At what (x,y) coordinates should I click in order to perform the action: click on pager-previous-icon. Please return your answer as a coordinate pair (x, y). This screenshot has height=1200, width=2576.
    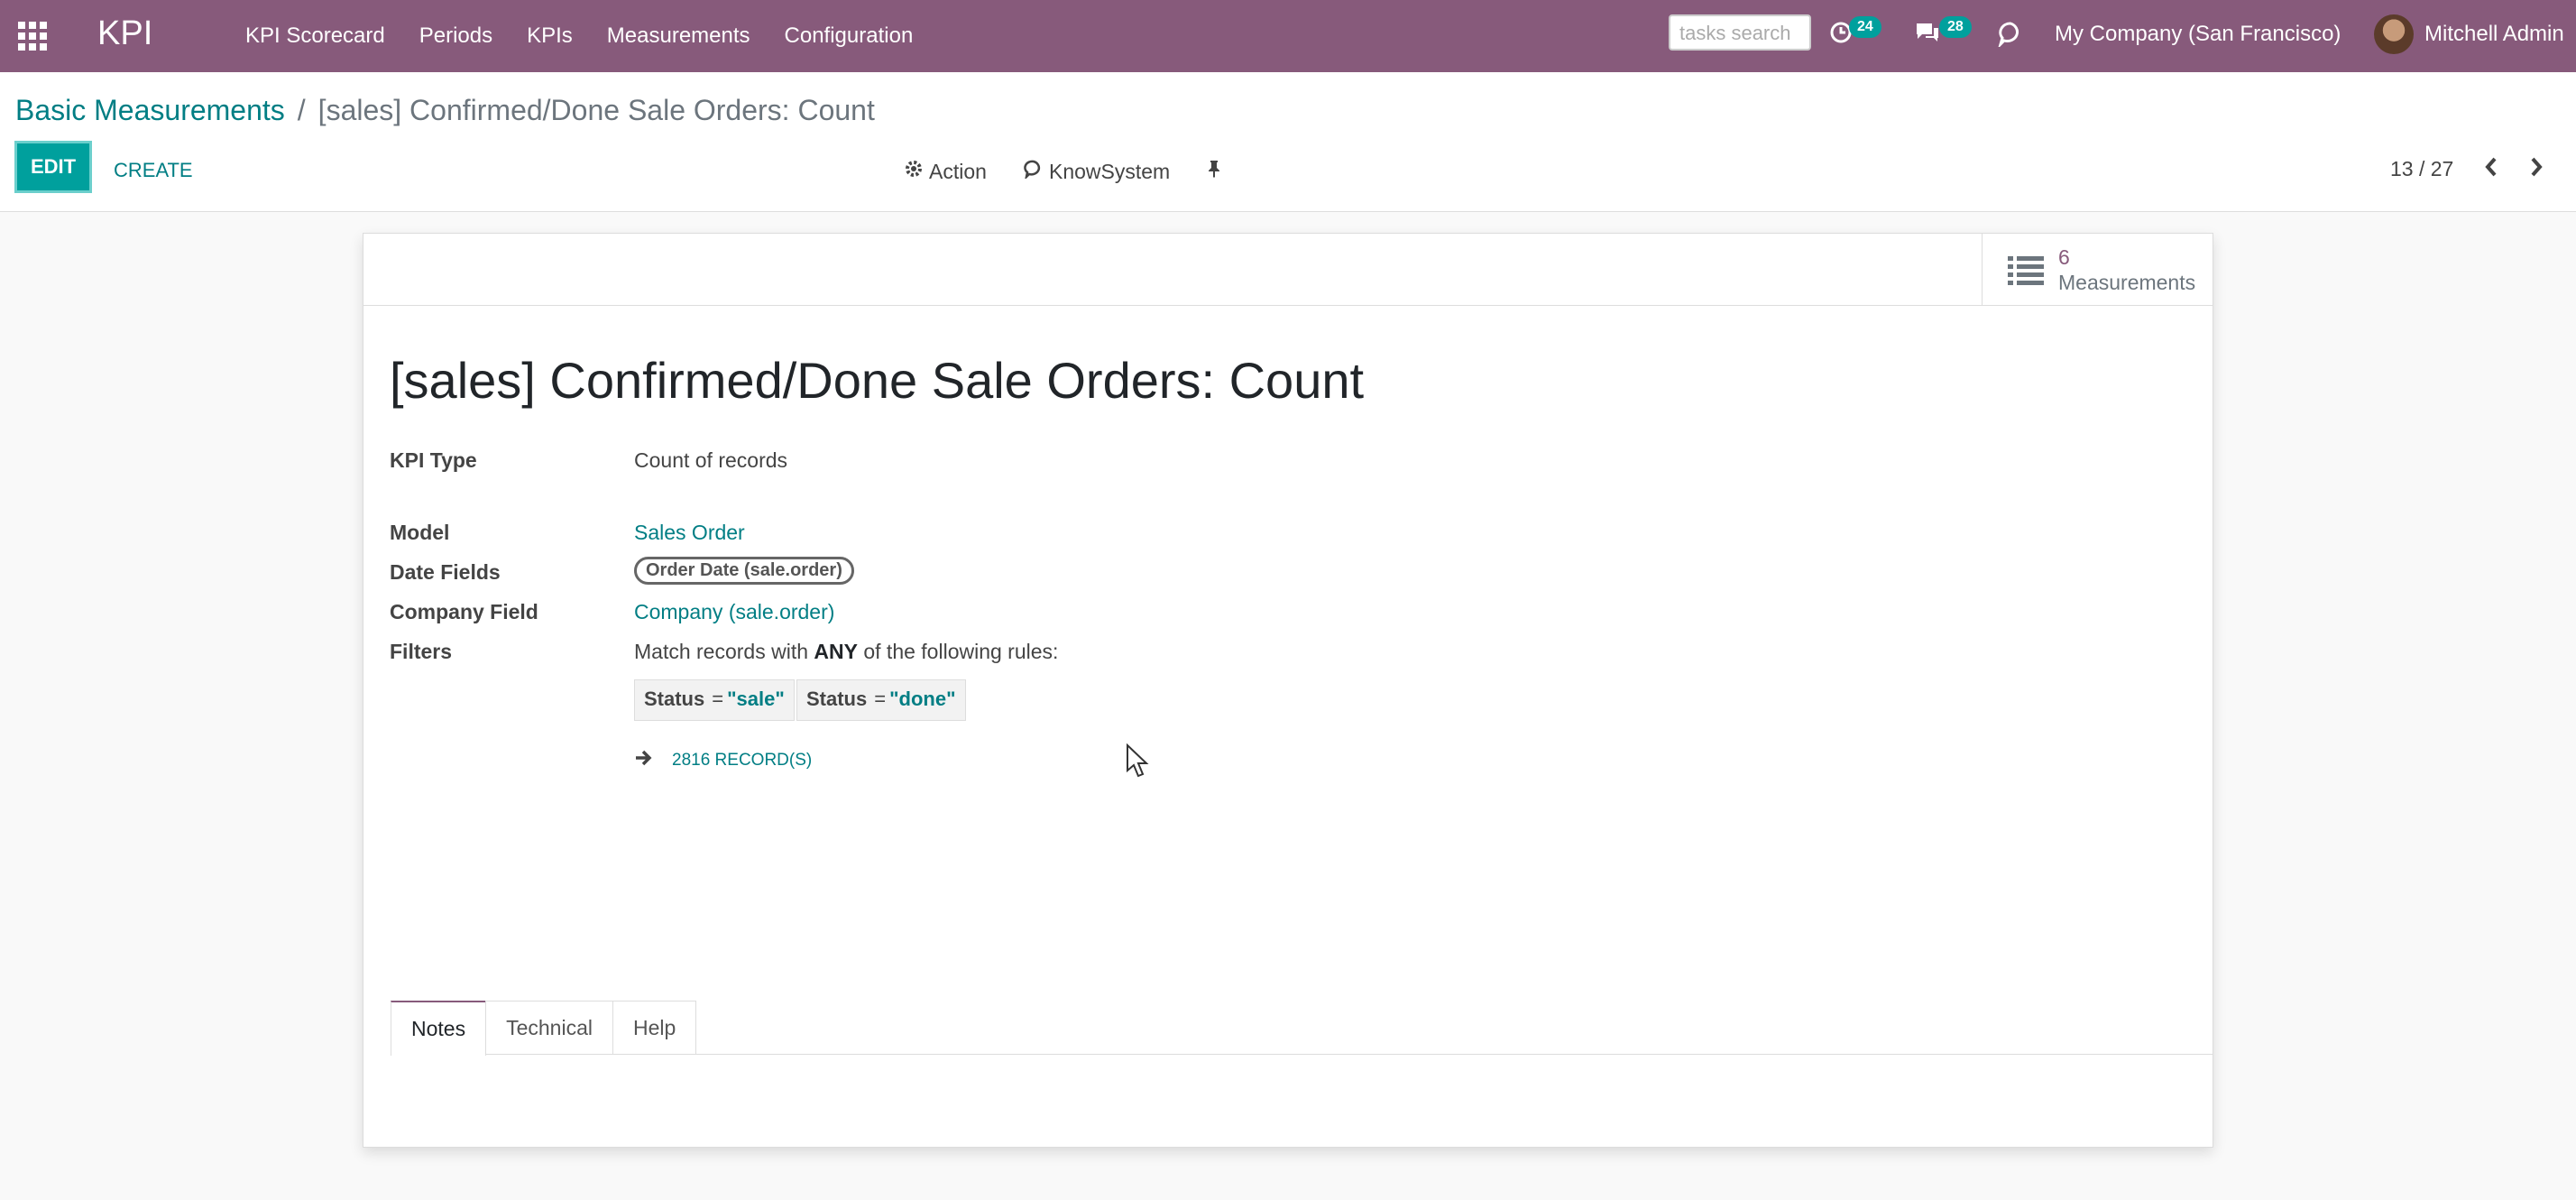
    Looking at the image, I should click on (2491, 170).